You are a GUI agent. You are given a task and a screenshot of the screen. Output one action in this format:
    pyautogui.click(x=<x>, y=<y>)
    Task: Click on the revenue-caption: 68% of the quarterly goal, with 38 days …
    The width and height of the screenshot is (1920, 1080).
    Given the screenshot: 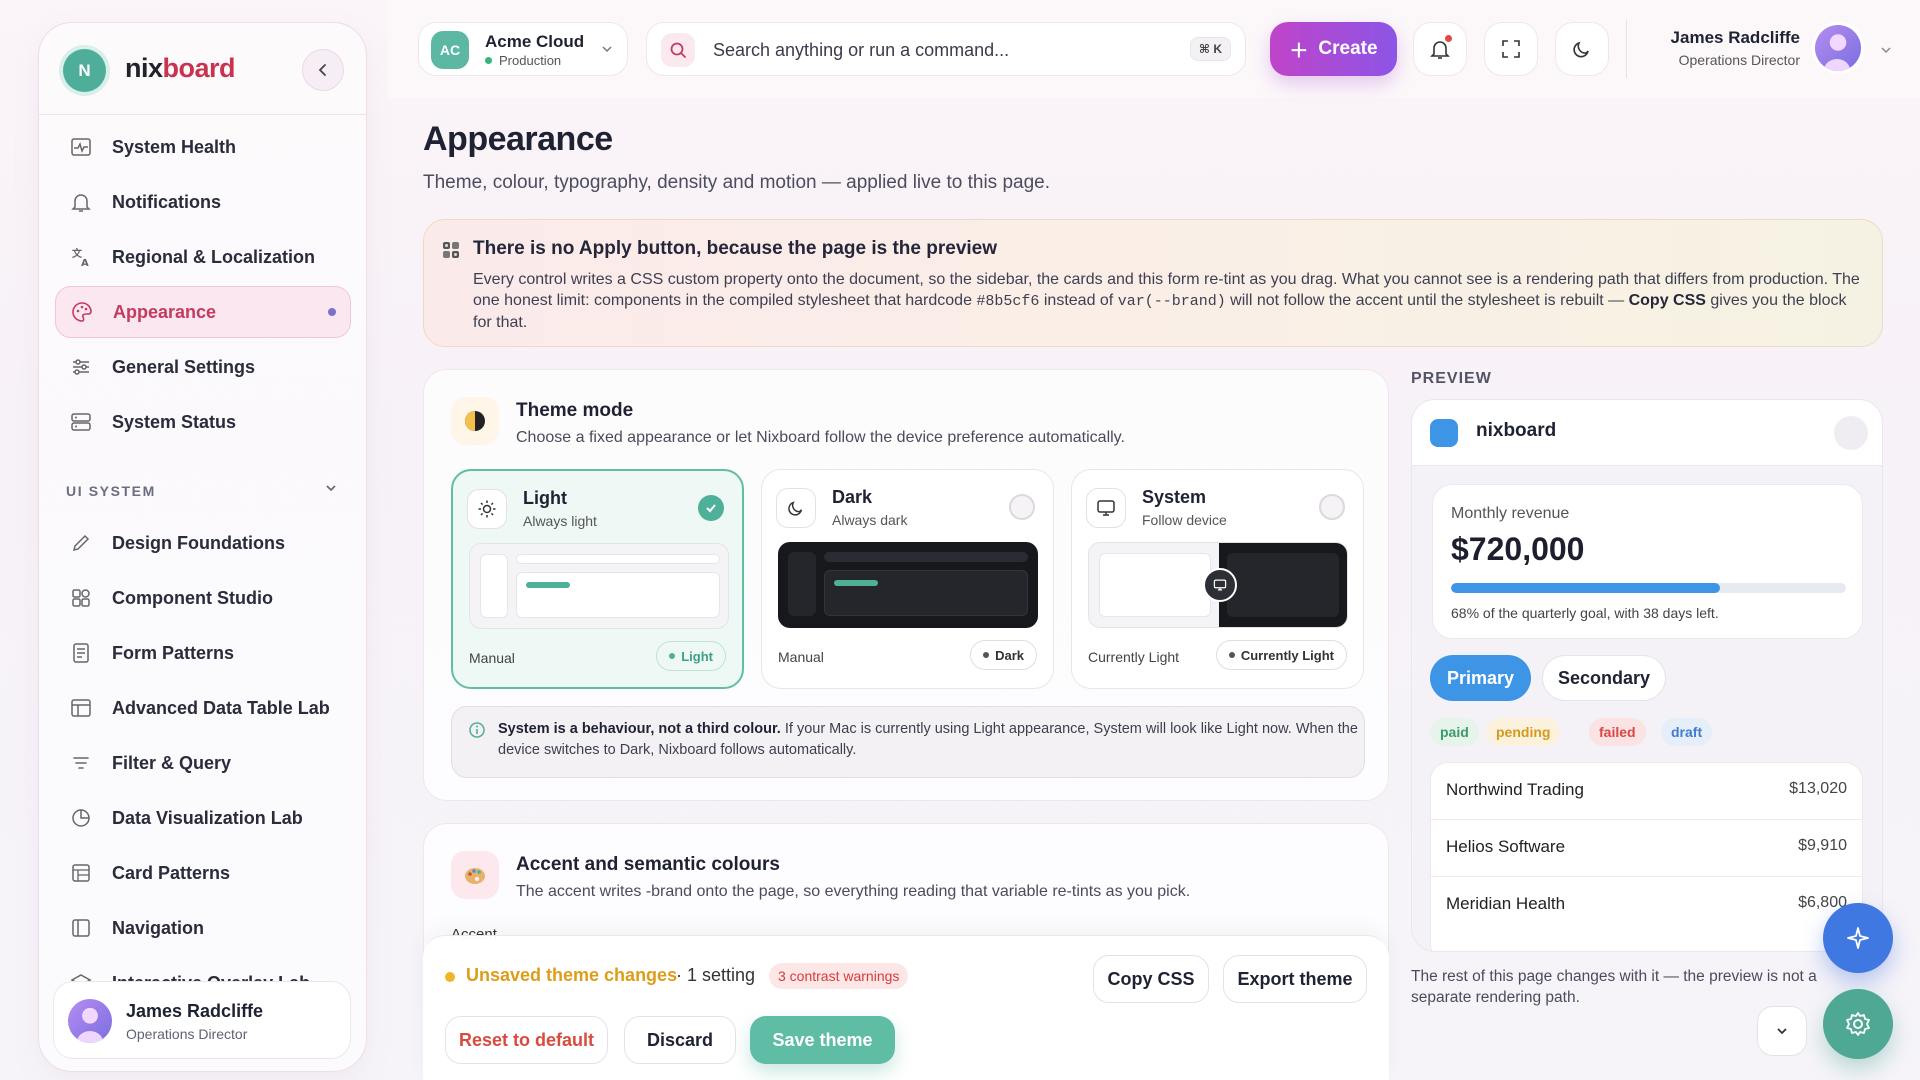 What is the action you would take?
    pyautogui.click(x=1585, y=613)
    